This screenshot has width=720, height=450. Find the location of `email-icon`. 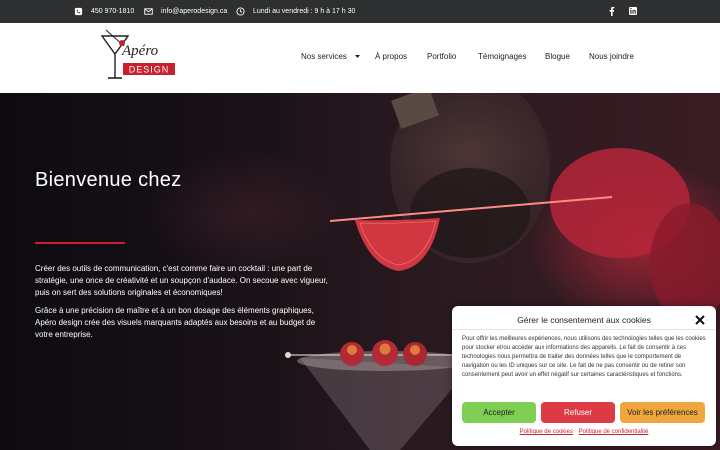

email-icon is located at coordinates (148, 11).